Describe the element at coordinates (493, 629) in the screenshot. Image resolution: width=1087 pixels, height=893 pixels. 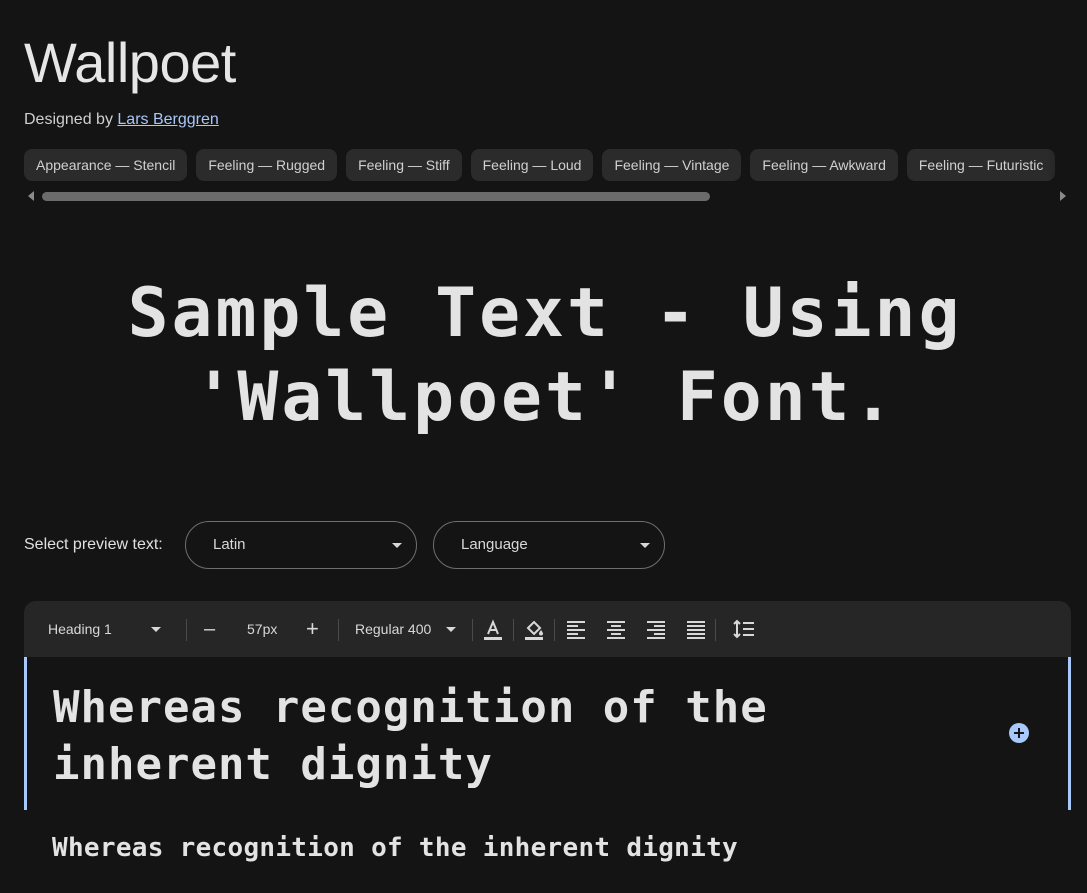
I see `text-color-icon` at that location.